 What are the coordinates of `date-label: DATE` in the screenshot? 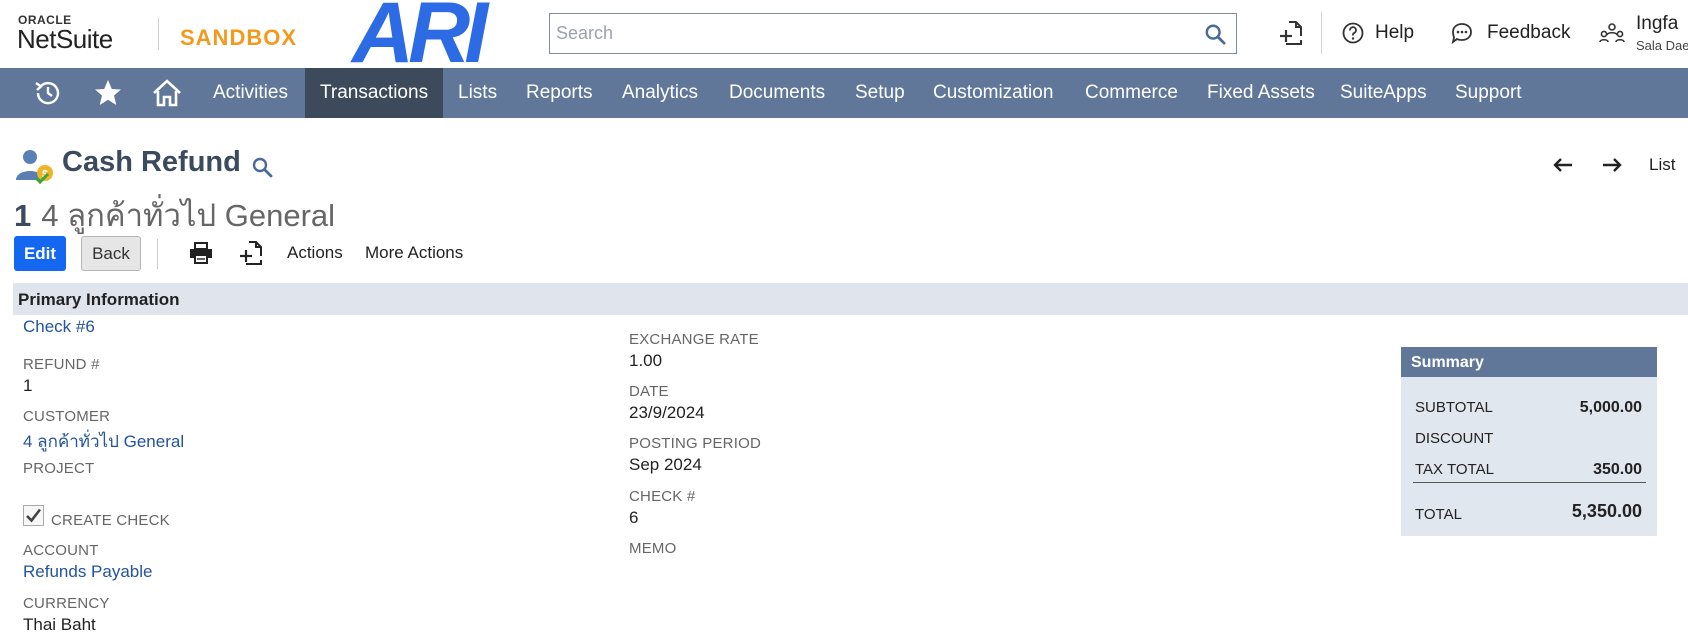 It's located at (649, 391).